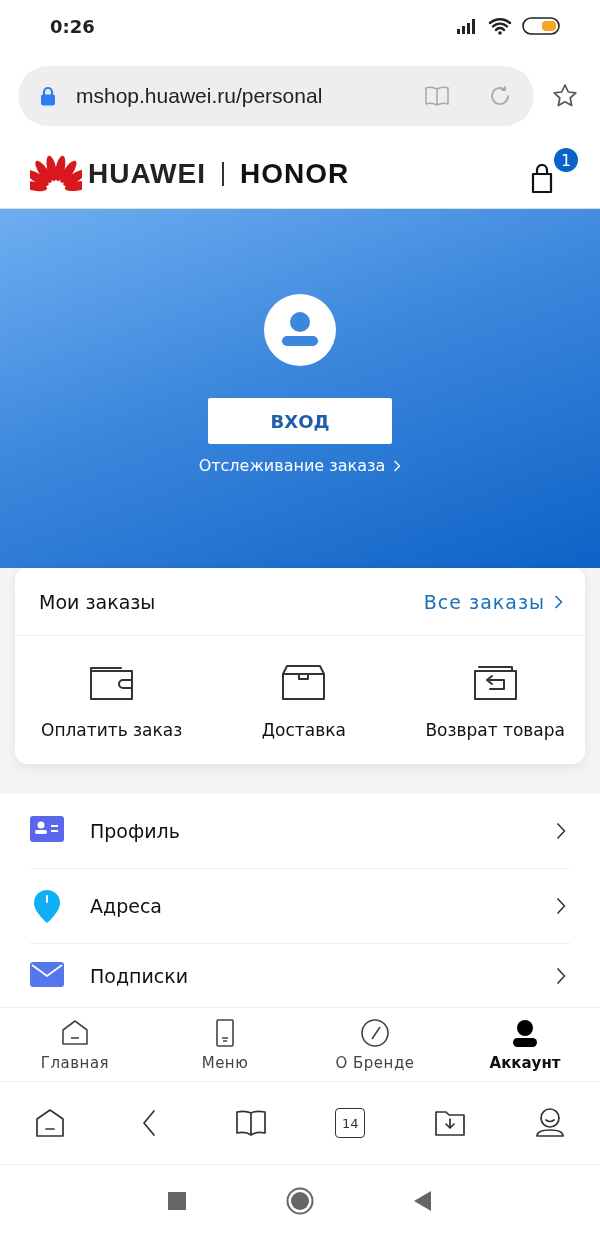 Image resolution: width=600 pixels, height=1248 pixels. I want to click on cart-count-badge: 1, so click(566, 160).